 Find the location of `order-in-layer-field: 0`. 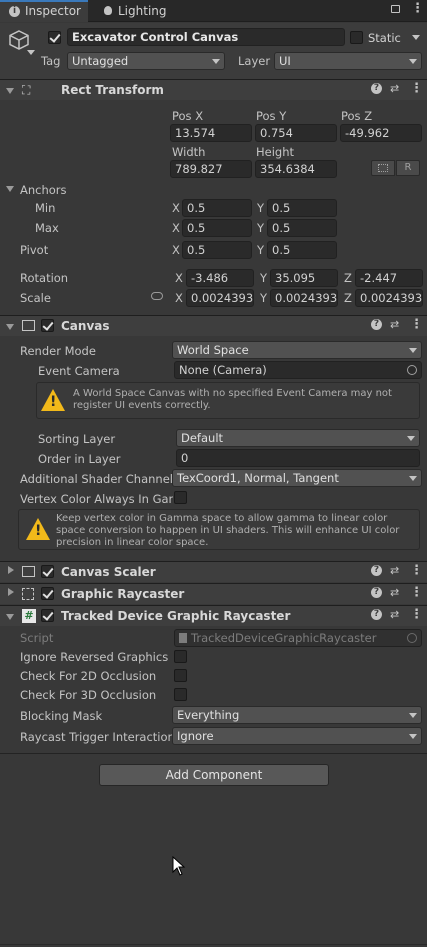

order-in-layer-field: 0 is located at coordinates (298, 458).